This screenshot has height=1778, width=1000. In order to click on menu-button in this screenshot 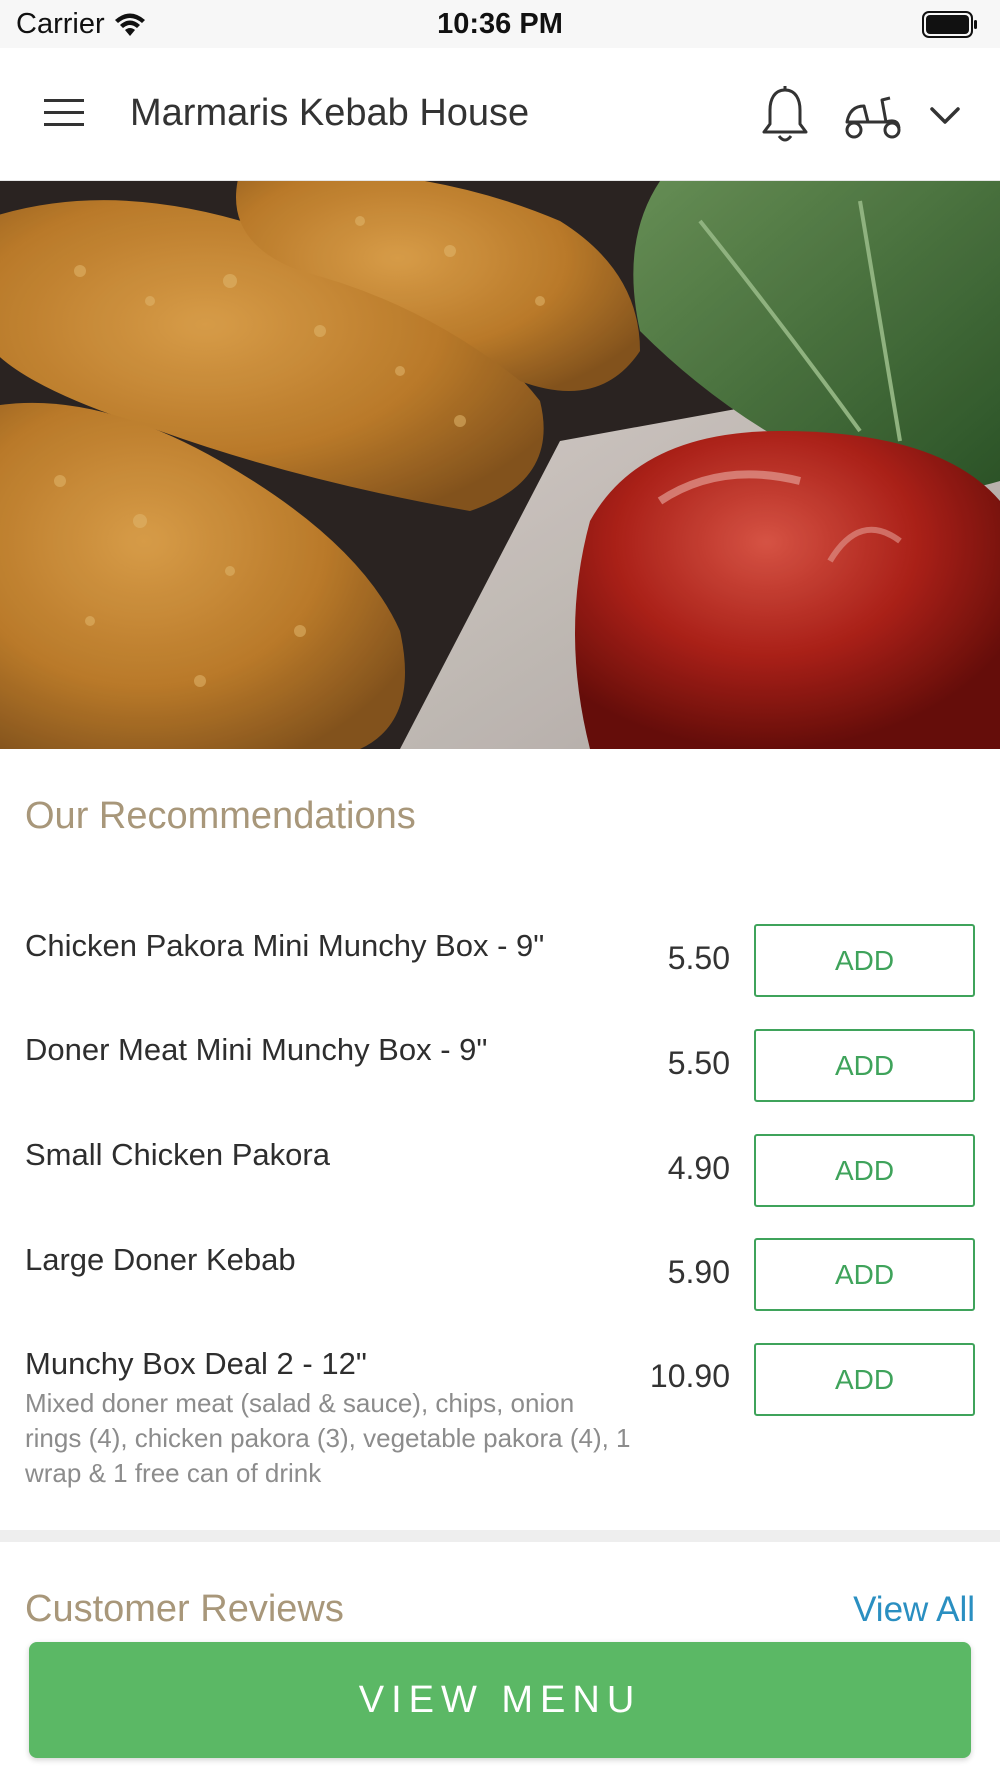, I will do `click(65, 113)`.